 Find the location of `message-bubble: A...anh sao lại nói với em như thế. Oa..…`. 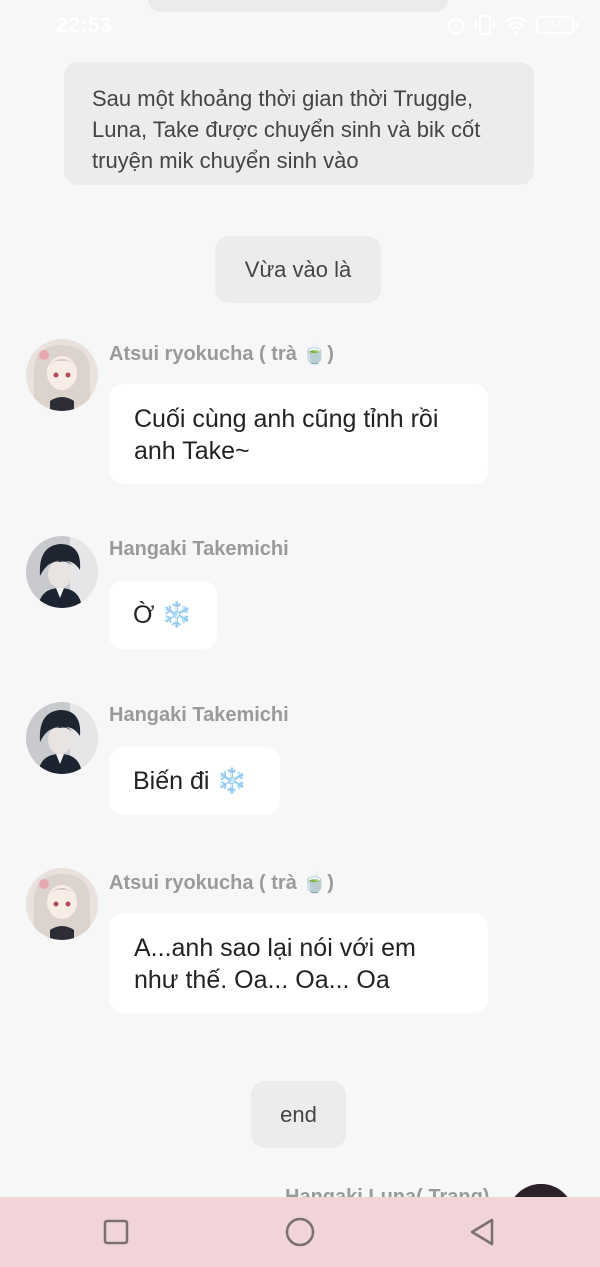

message-bubble: A...anh sao lại nói với em như thế. Oa..… is located at coordinates (298, 963).